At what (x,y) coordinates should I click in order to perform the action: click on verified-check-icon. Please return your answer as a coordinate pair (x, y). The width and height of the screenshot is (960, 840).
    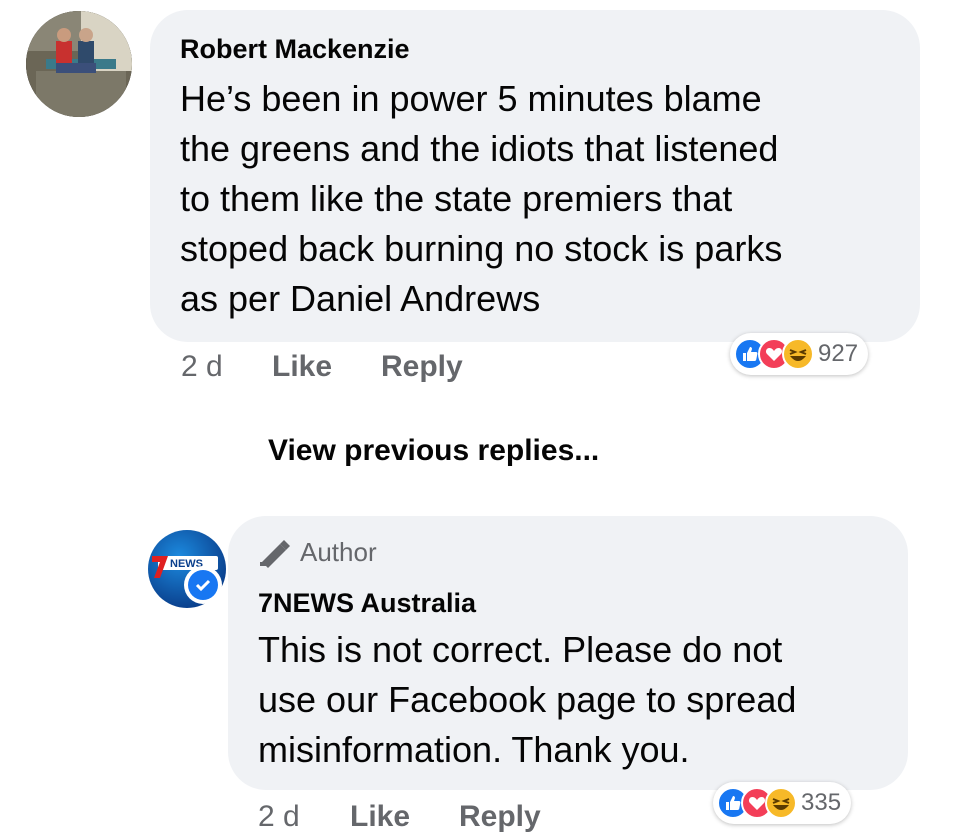
    Looking at the image, I should click on (203, 585).